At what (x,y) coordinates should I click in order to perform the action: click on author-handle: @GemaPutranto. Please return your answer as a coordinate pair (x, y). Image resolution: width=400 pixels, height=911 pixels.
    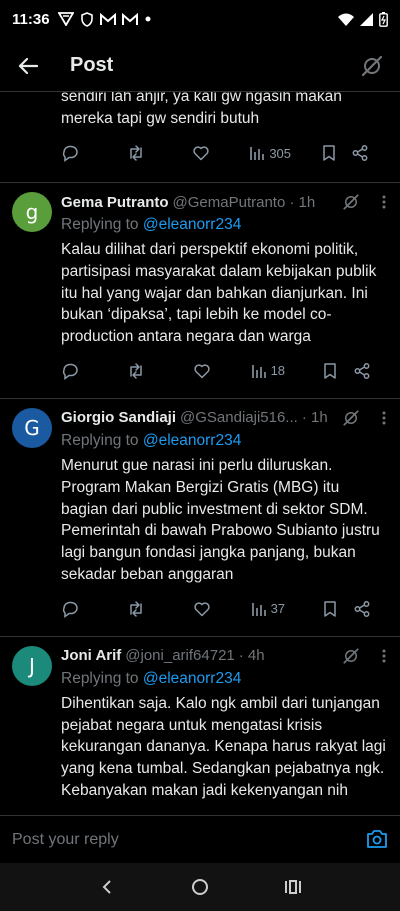
    Looking at the image, I should click on (229, 202).